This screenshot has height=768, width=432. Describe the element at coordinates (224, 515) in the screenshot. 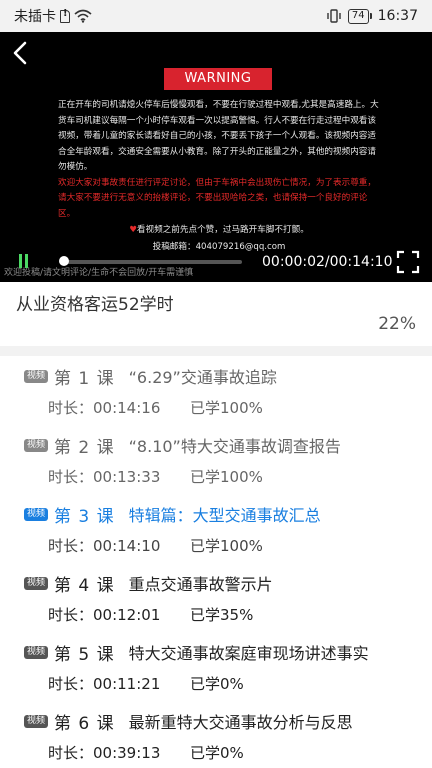

I see `lesson-name: 特辑篇：大型交通事故汇总` at that location.